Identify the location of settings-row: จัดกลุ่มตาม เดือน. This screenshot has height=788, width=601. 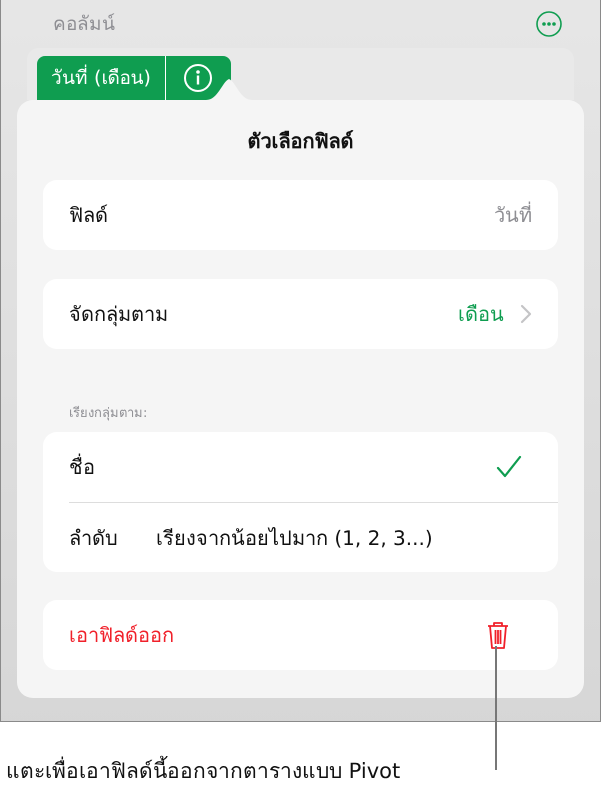
(300, 314).